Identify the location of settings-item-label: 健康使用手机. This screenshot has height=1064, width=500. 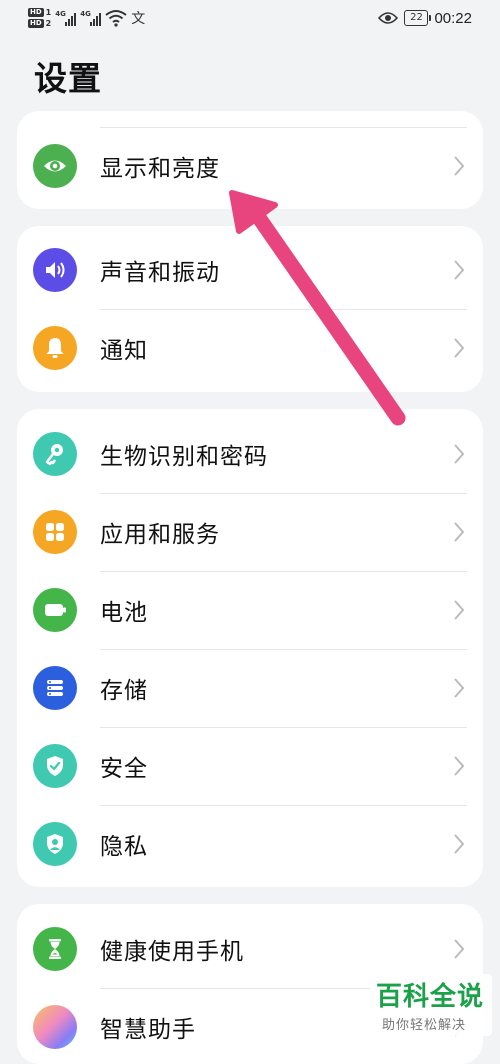
(172, 952).